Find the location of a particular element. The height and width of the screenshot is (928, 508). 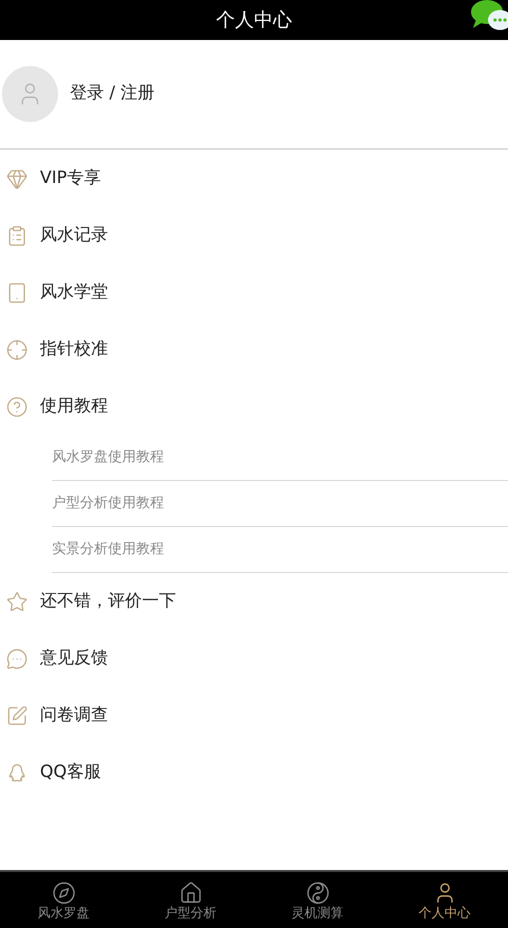

tab: 灵机测算 is located at coordinates (317, 900).